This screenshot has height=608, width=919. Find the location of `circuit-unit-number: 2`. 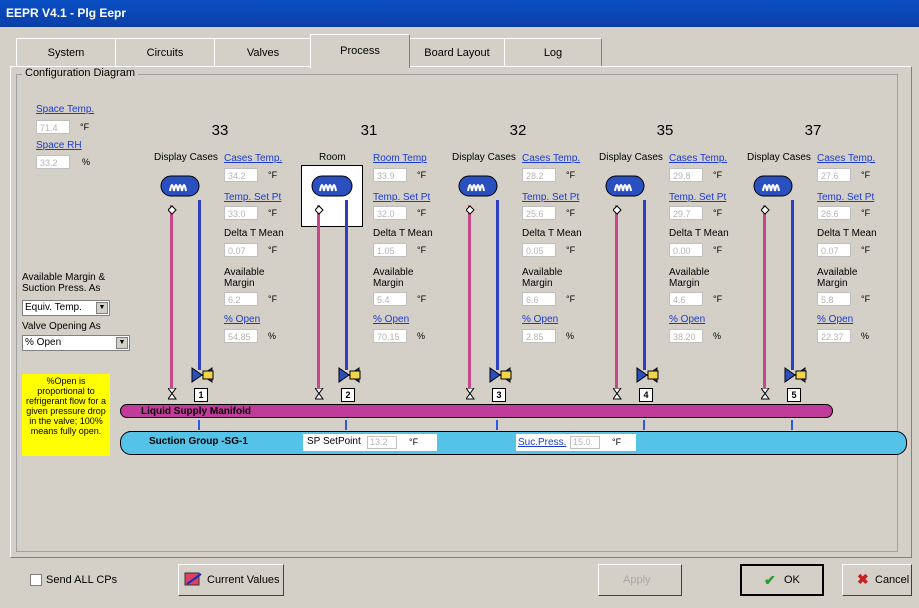

circuit-unit-number: 2 is located at coordinates (348, 395).